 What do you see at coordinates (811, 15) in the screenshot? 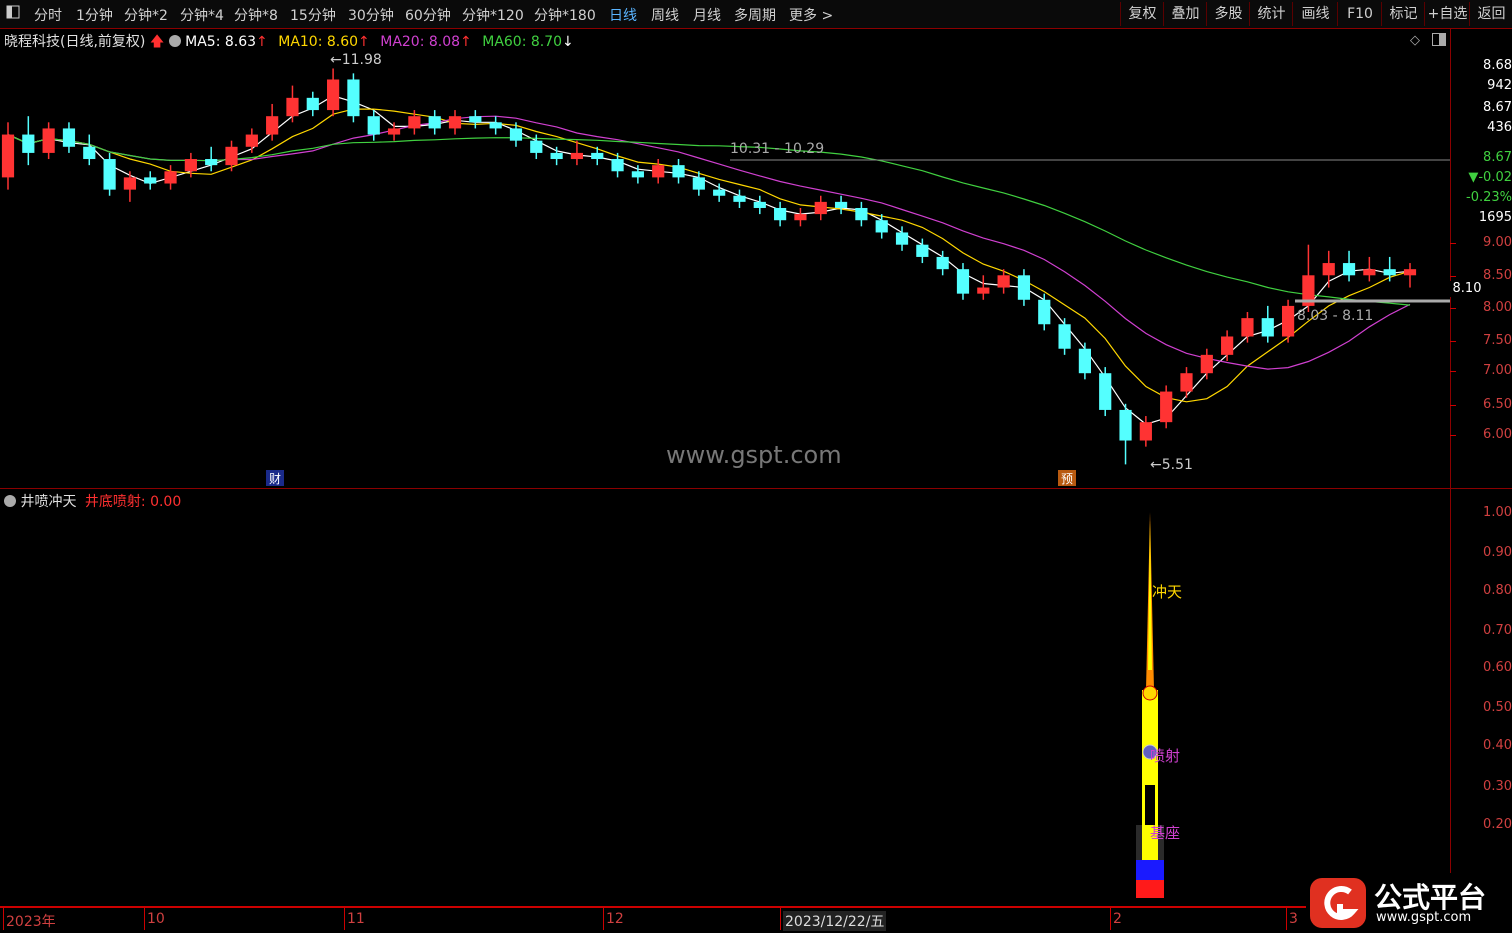
I see `period-tab-14: 更多 >` at bounding box center [811, 15].